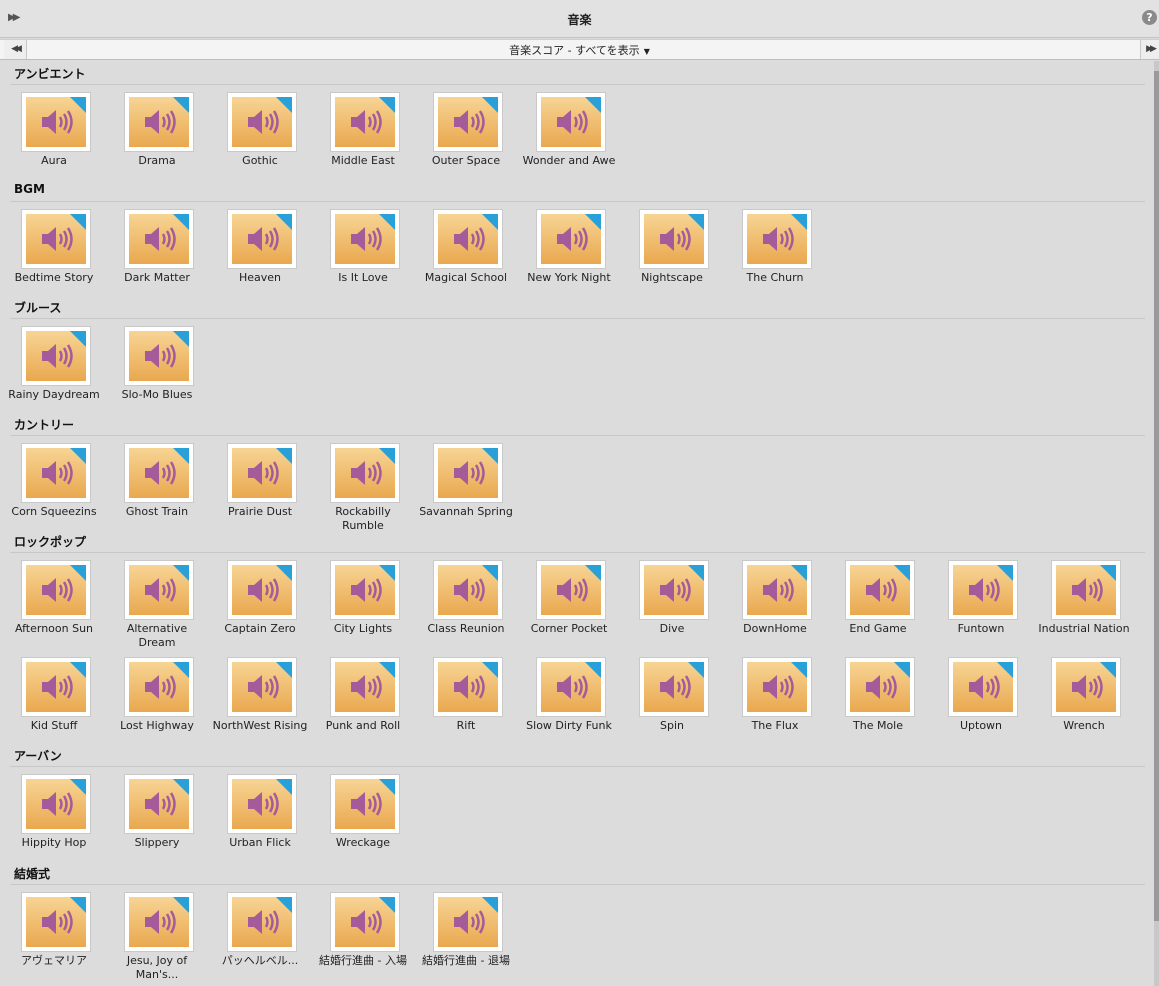  I want to click on music-tile: Uptown, so click(981, 704).